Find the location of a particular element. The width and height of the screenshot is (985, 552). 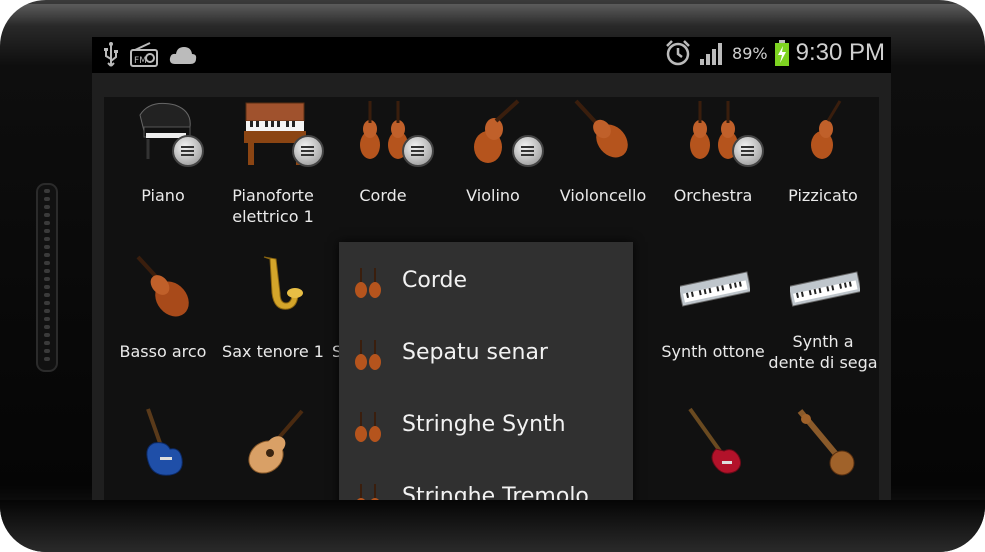

cloud-icon is located at coordinates (183, 55).